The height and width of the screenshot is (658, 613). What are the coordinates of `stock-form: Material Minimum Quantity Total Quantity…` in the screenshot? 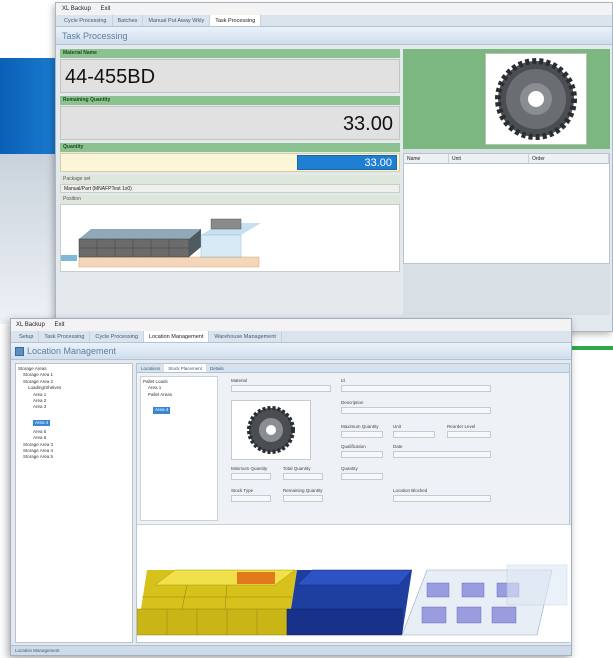 It's located at (394, 448).